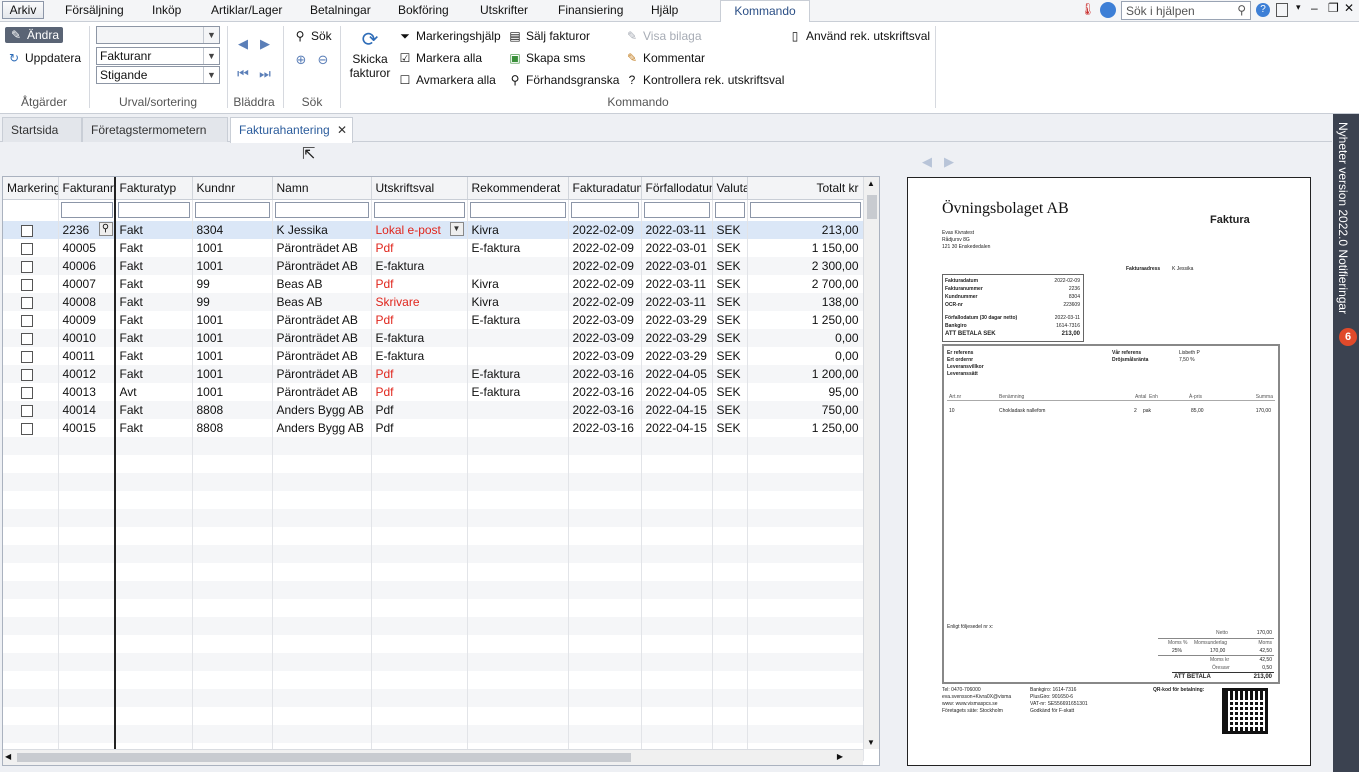 The image size is (1359, 772). Describe the element at coordinates (323, 60) in the screenshot. I see `zoom-out-icon: ⊖` at that location.